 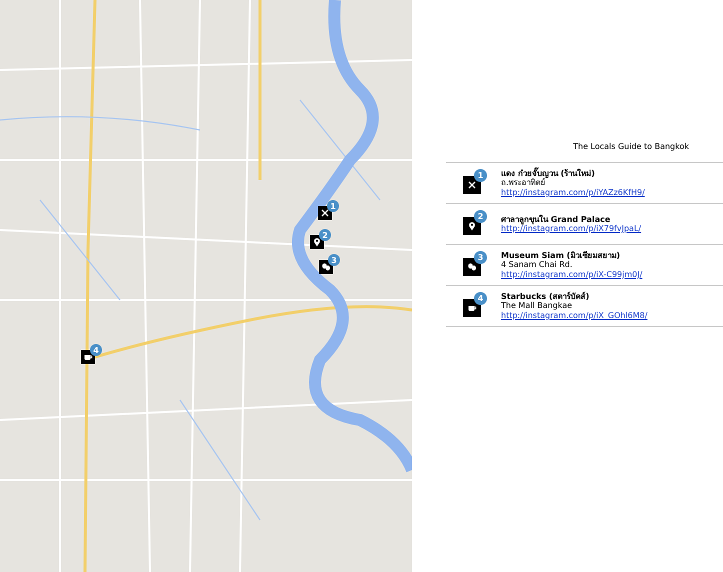 What do you see at coordinates (480, 216) in the screenshot?
I see `place-number-badge: 2` at bounding box center [480, 216].